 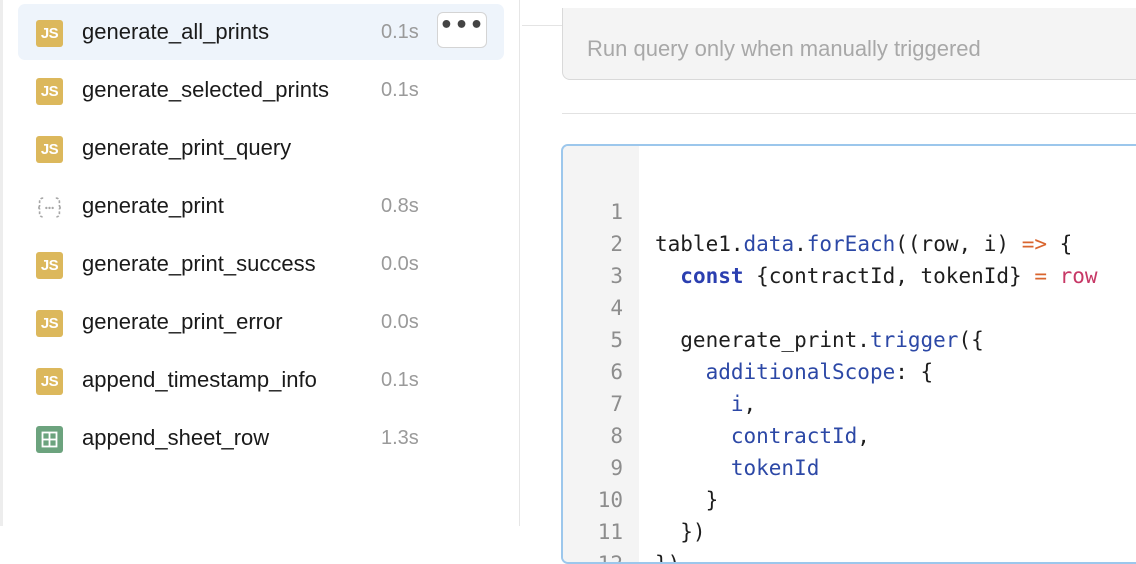 I want to click on code-text: table1.data.forEach((row, i) => {, so click(x=864, y=244).